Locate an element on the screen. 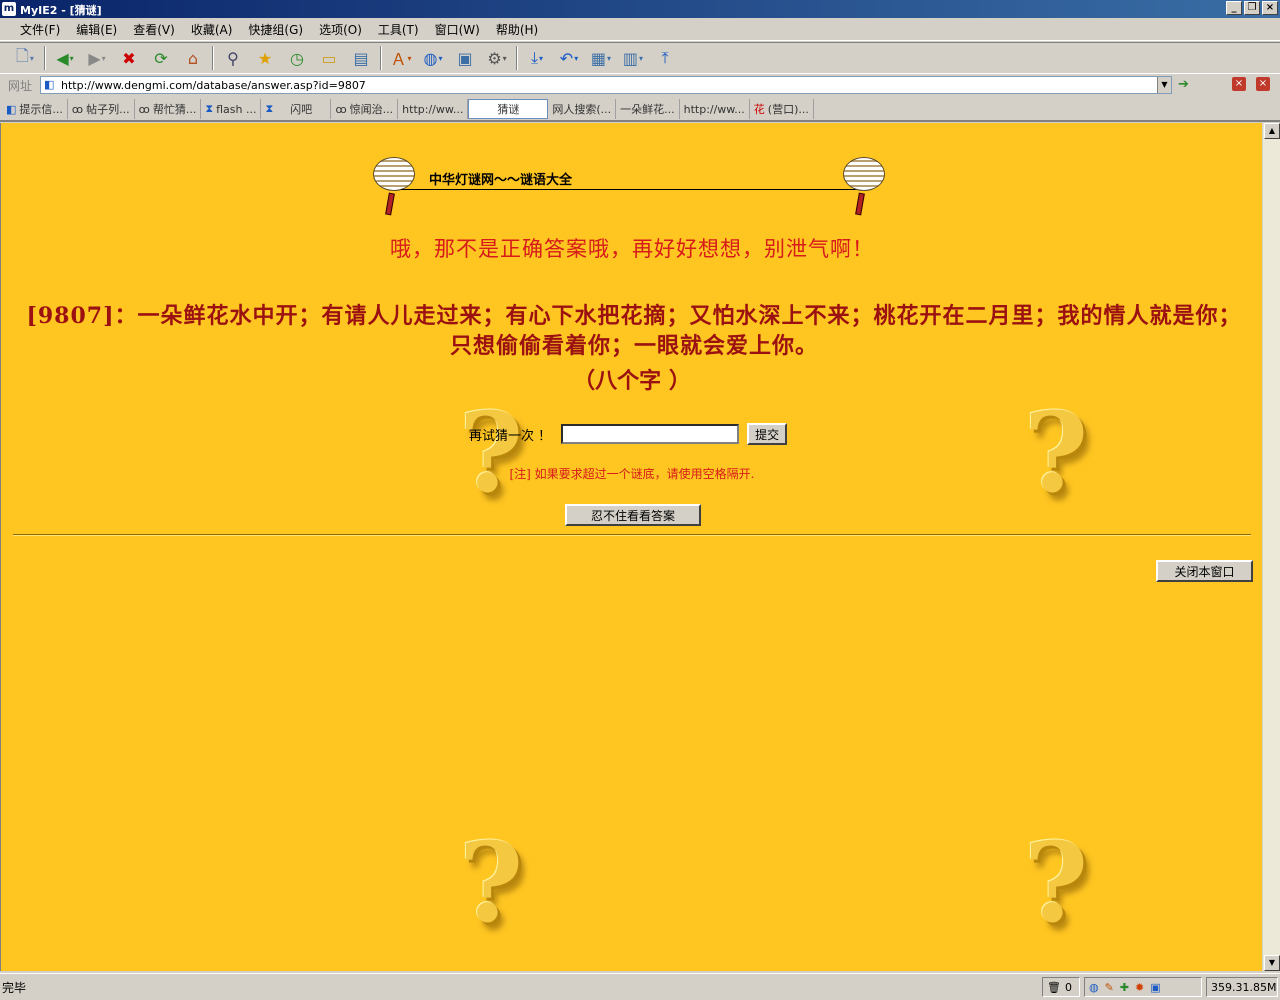 Image resolution: width=1280 pixels, height=1000 pixels. memory-readout: 359.31.85M is located at coordinates (1242, 987).